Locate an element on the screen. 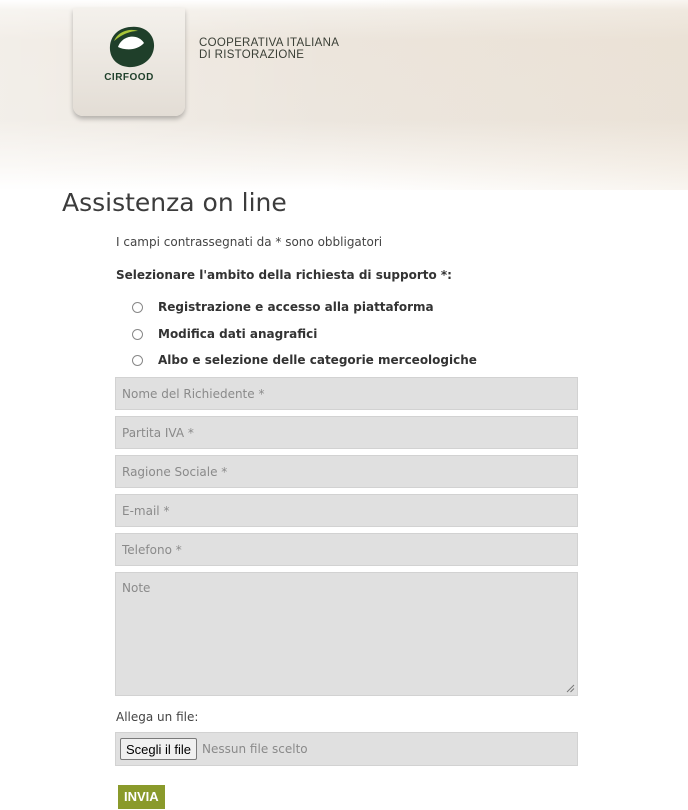  submit-button: INVIA is located at coordinates (141, 797).